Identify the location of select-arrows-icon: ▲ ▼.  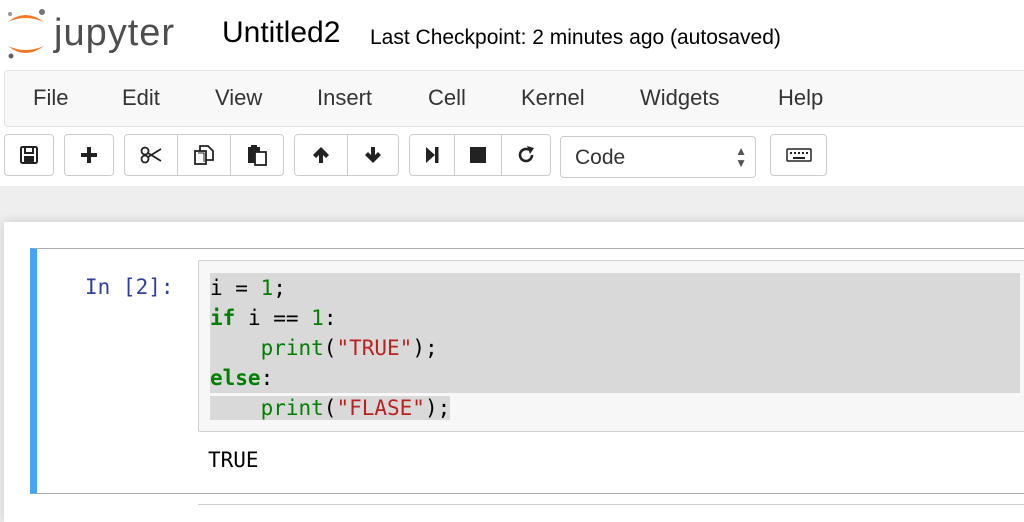
(741, 157).